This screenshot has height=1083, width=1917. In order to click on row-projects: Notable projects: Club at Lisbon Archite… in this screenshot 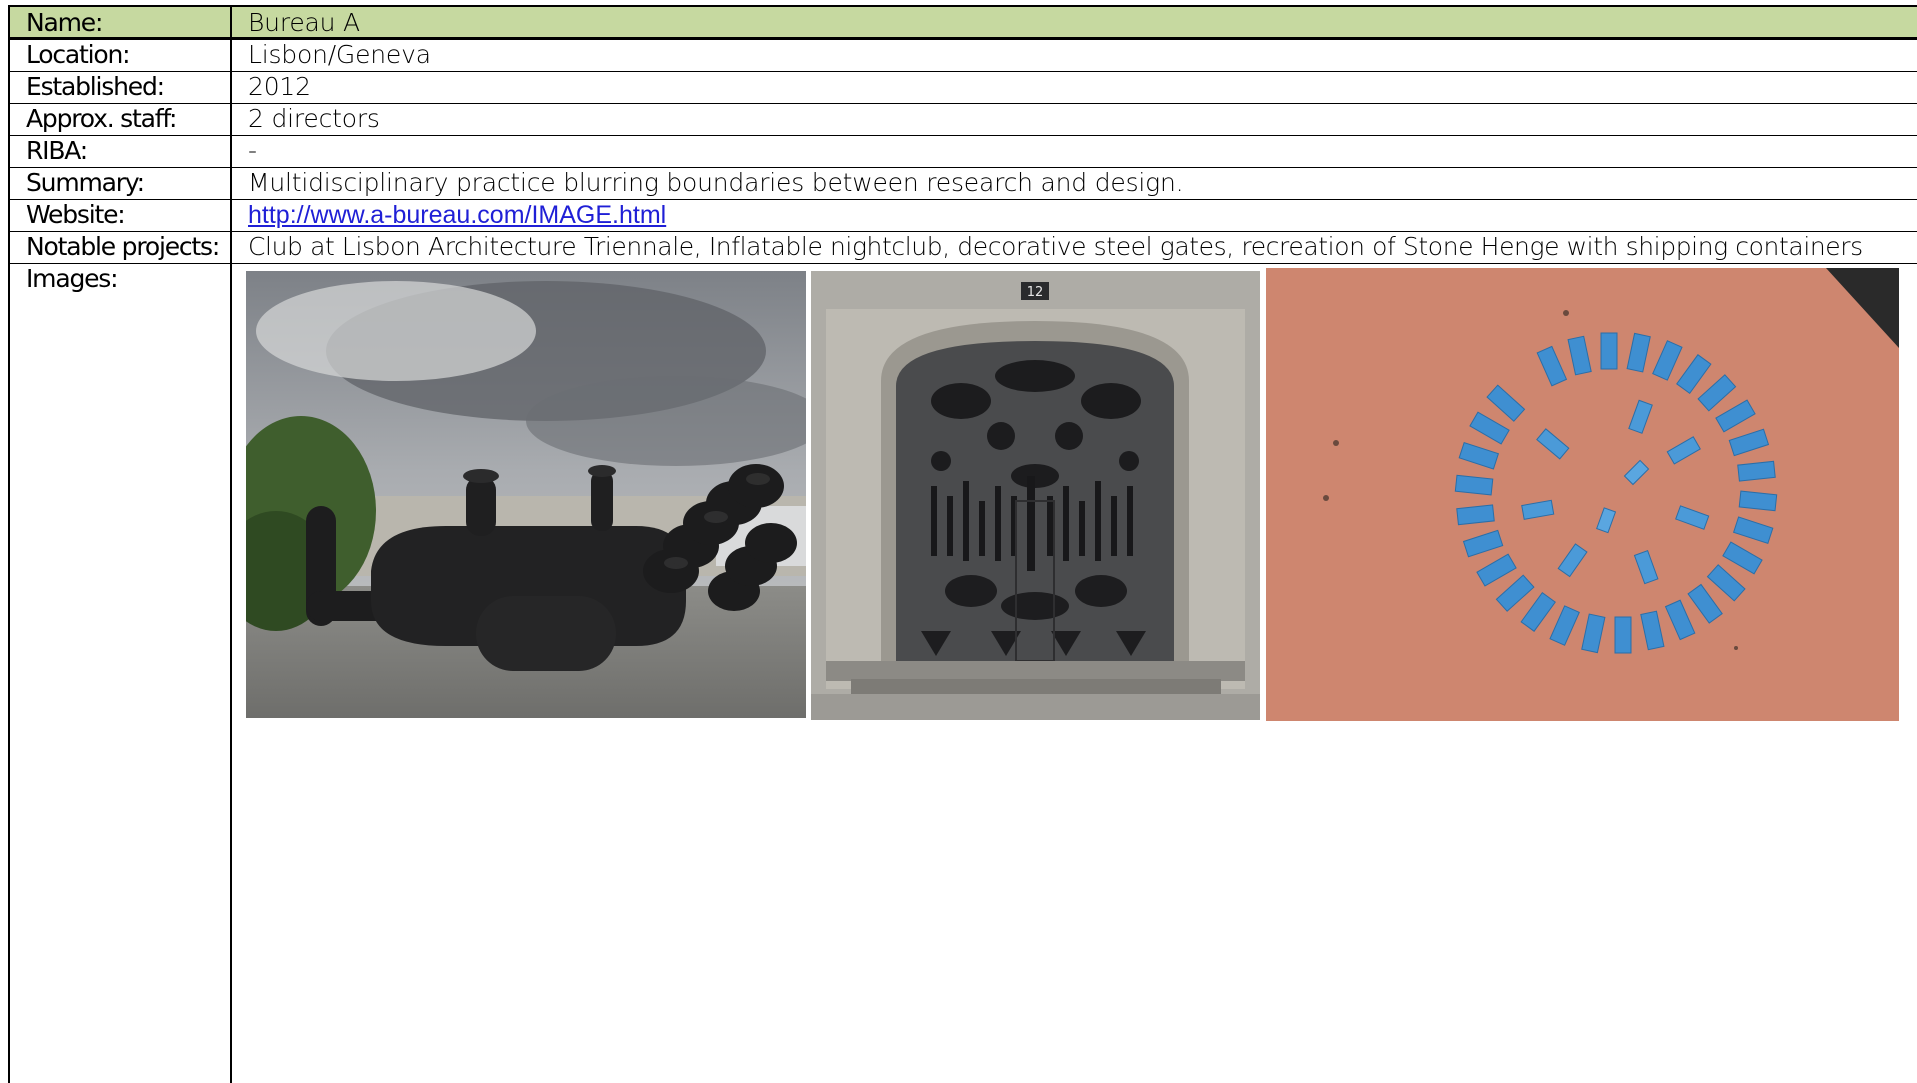, I will do `click(962, 247)`.